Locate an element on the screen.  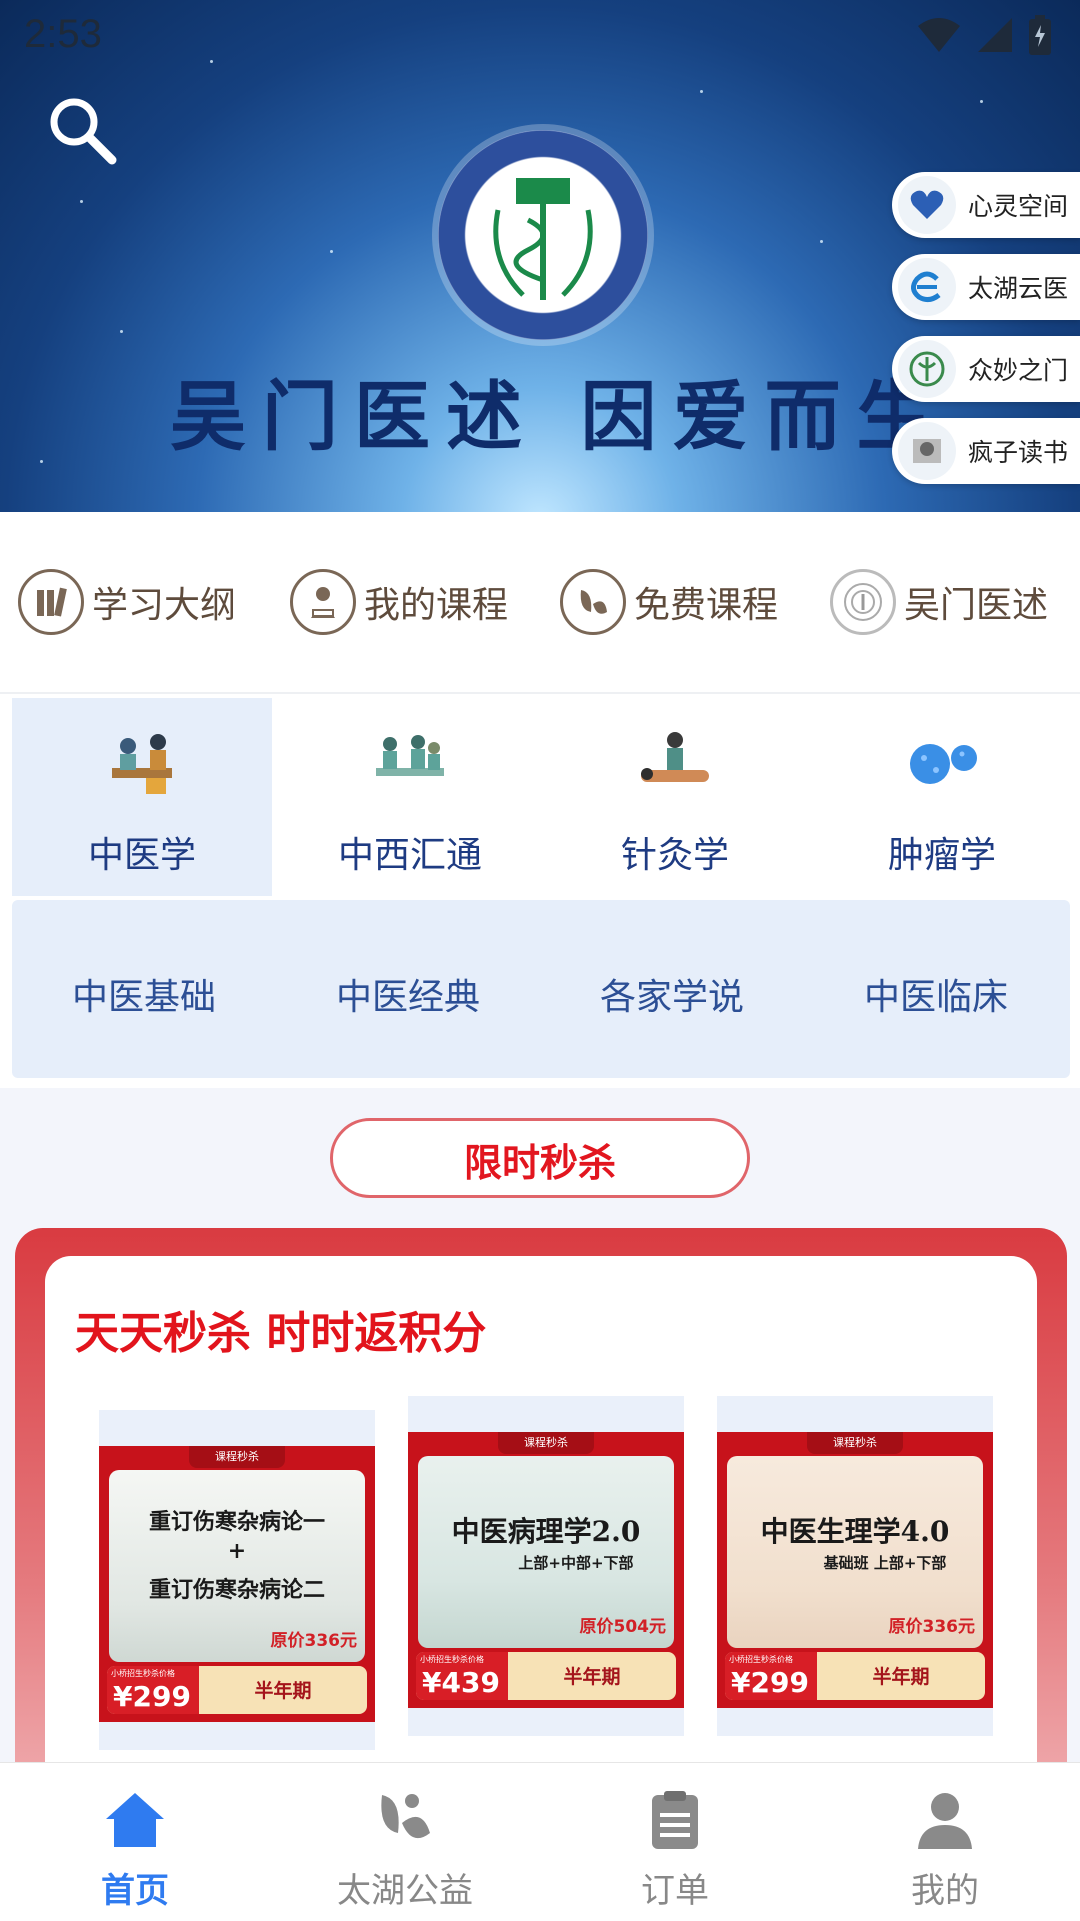
side-link-xinling: 心灵空间 is located at coordinates (986, 205).